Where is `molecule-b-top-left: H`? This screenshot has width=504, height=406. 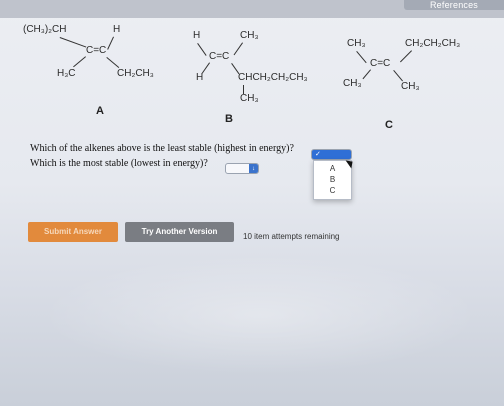
molecule-b-top-left: H is located at coordinates (197, 35).